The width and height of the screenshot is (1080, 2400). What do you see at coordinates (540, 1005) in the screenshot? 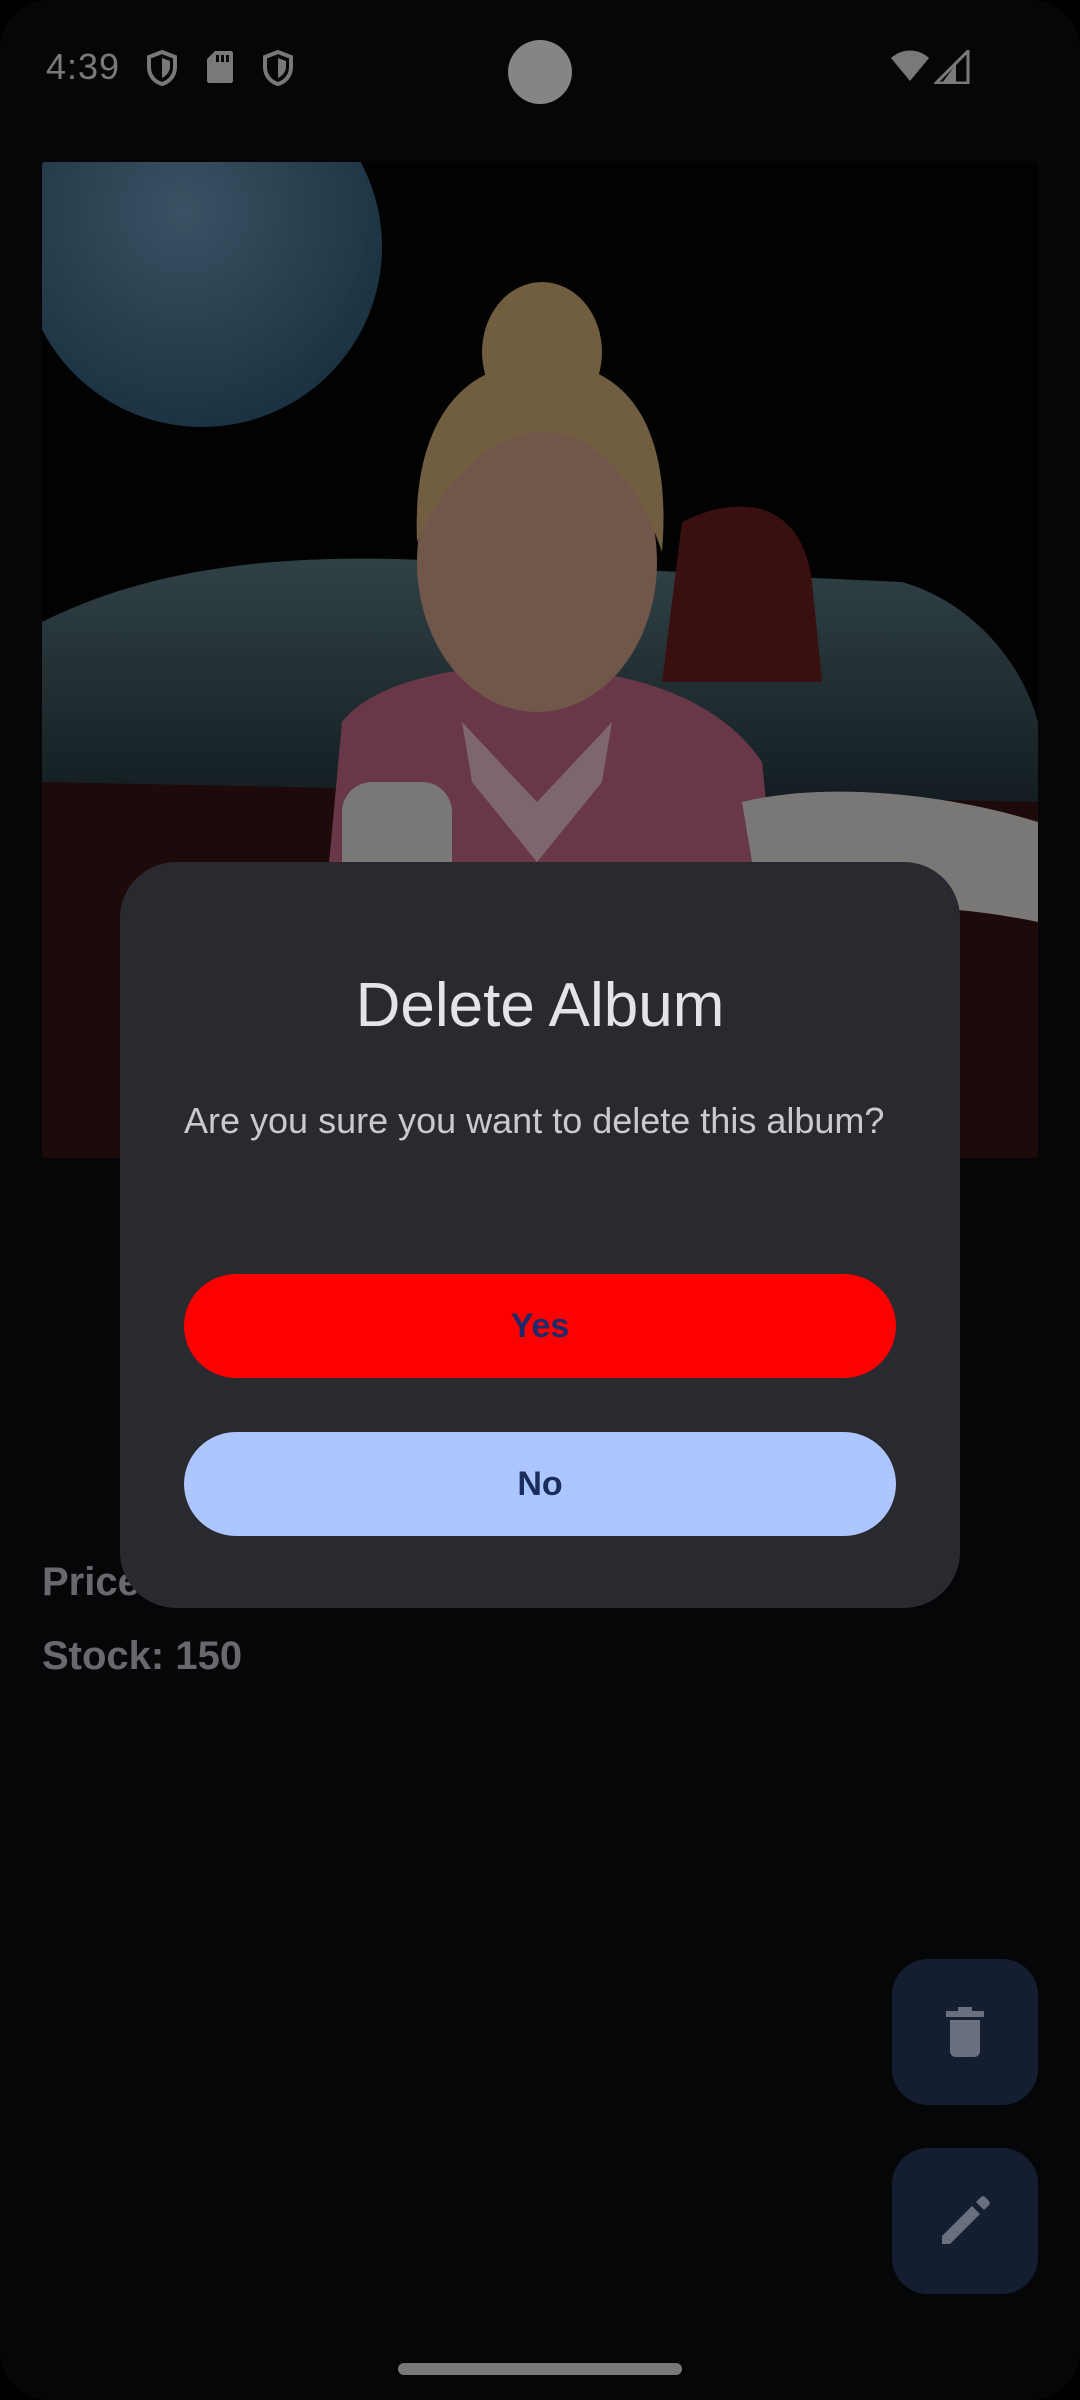
I see `dialog-title: Delete Album` at bounding box center [540, 1005].